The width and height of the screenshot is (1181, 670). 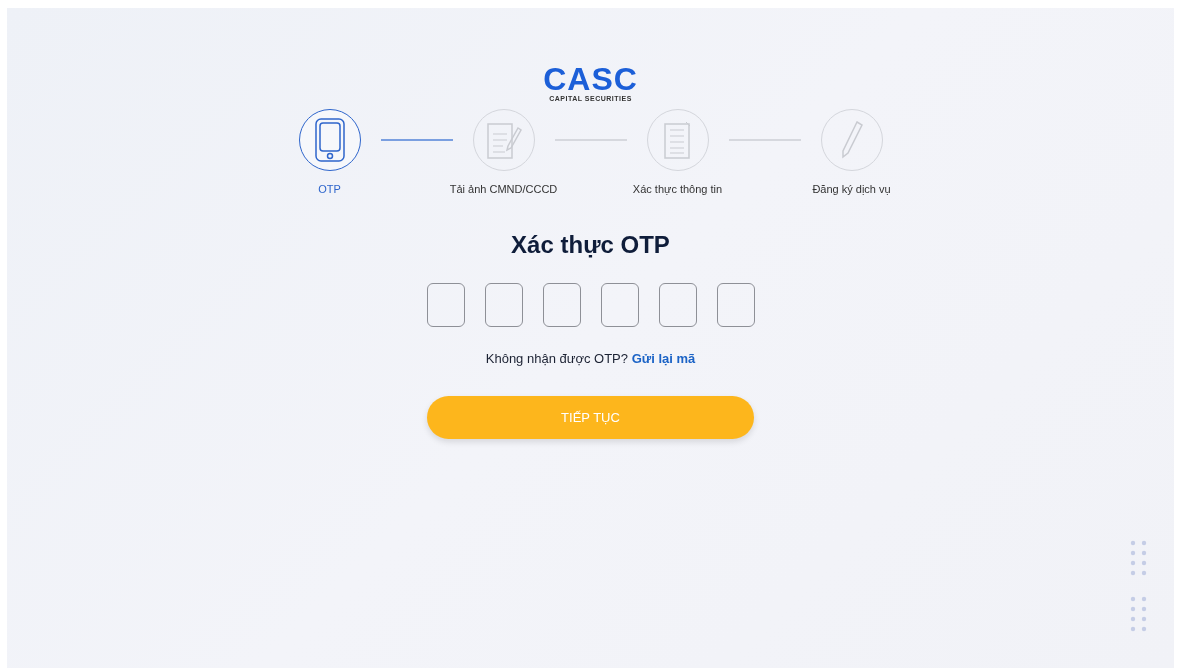 What do you see at coordinates (590, 245) in the screenshot?
I see `page-title: Xác thực OTP` at bounding box center [590, 245].